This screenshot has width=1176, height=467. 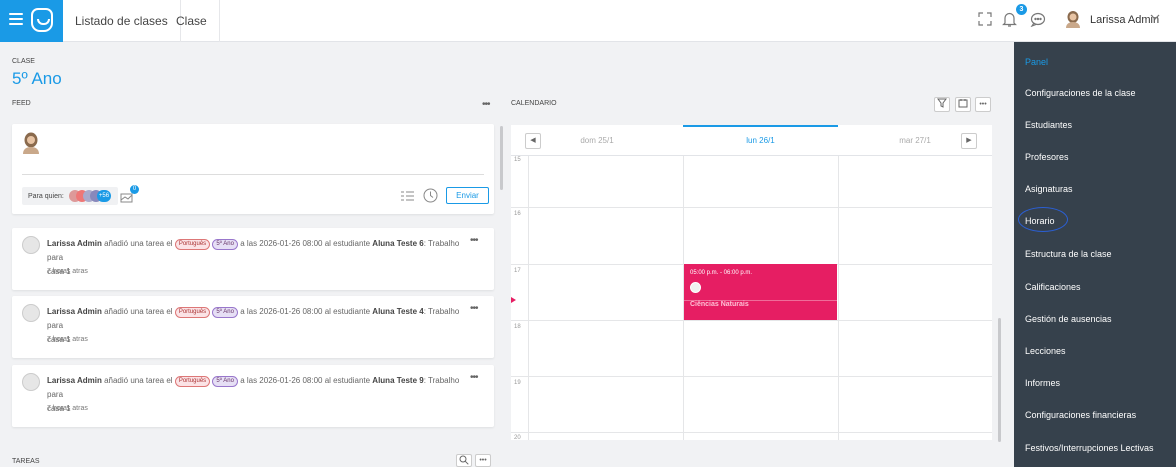 What do you see at coordinates (963, 104) in the screenshot?
I see `calendar-icon` at bounding box center [963, 104].